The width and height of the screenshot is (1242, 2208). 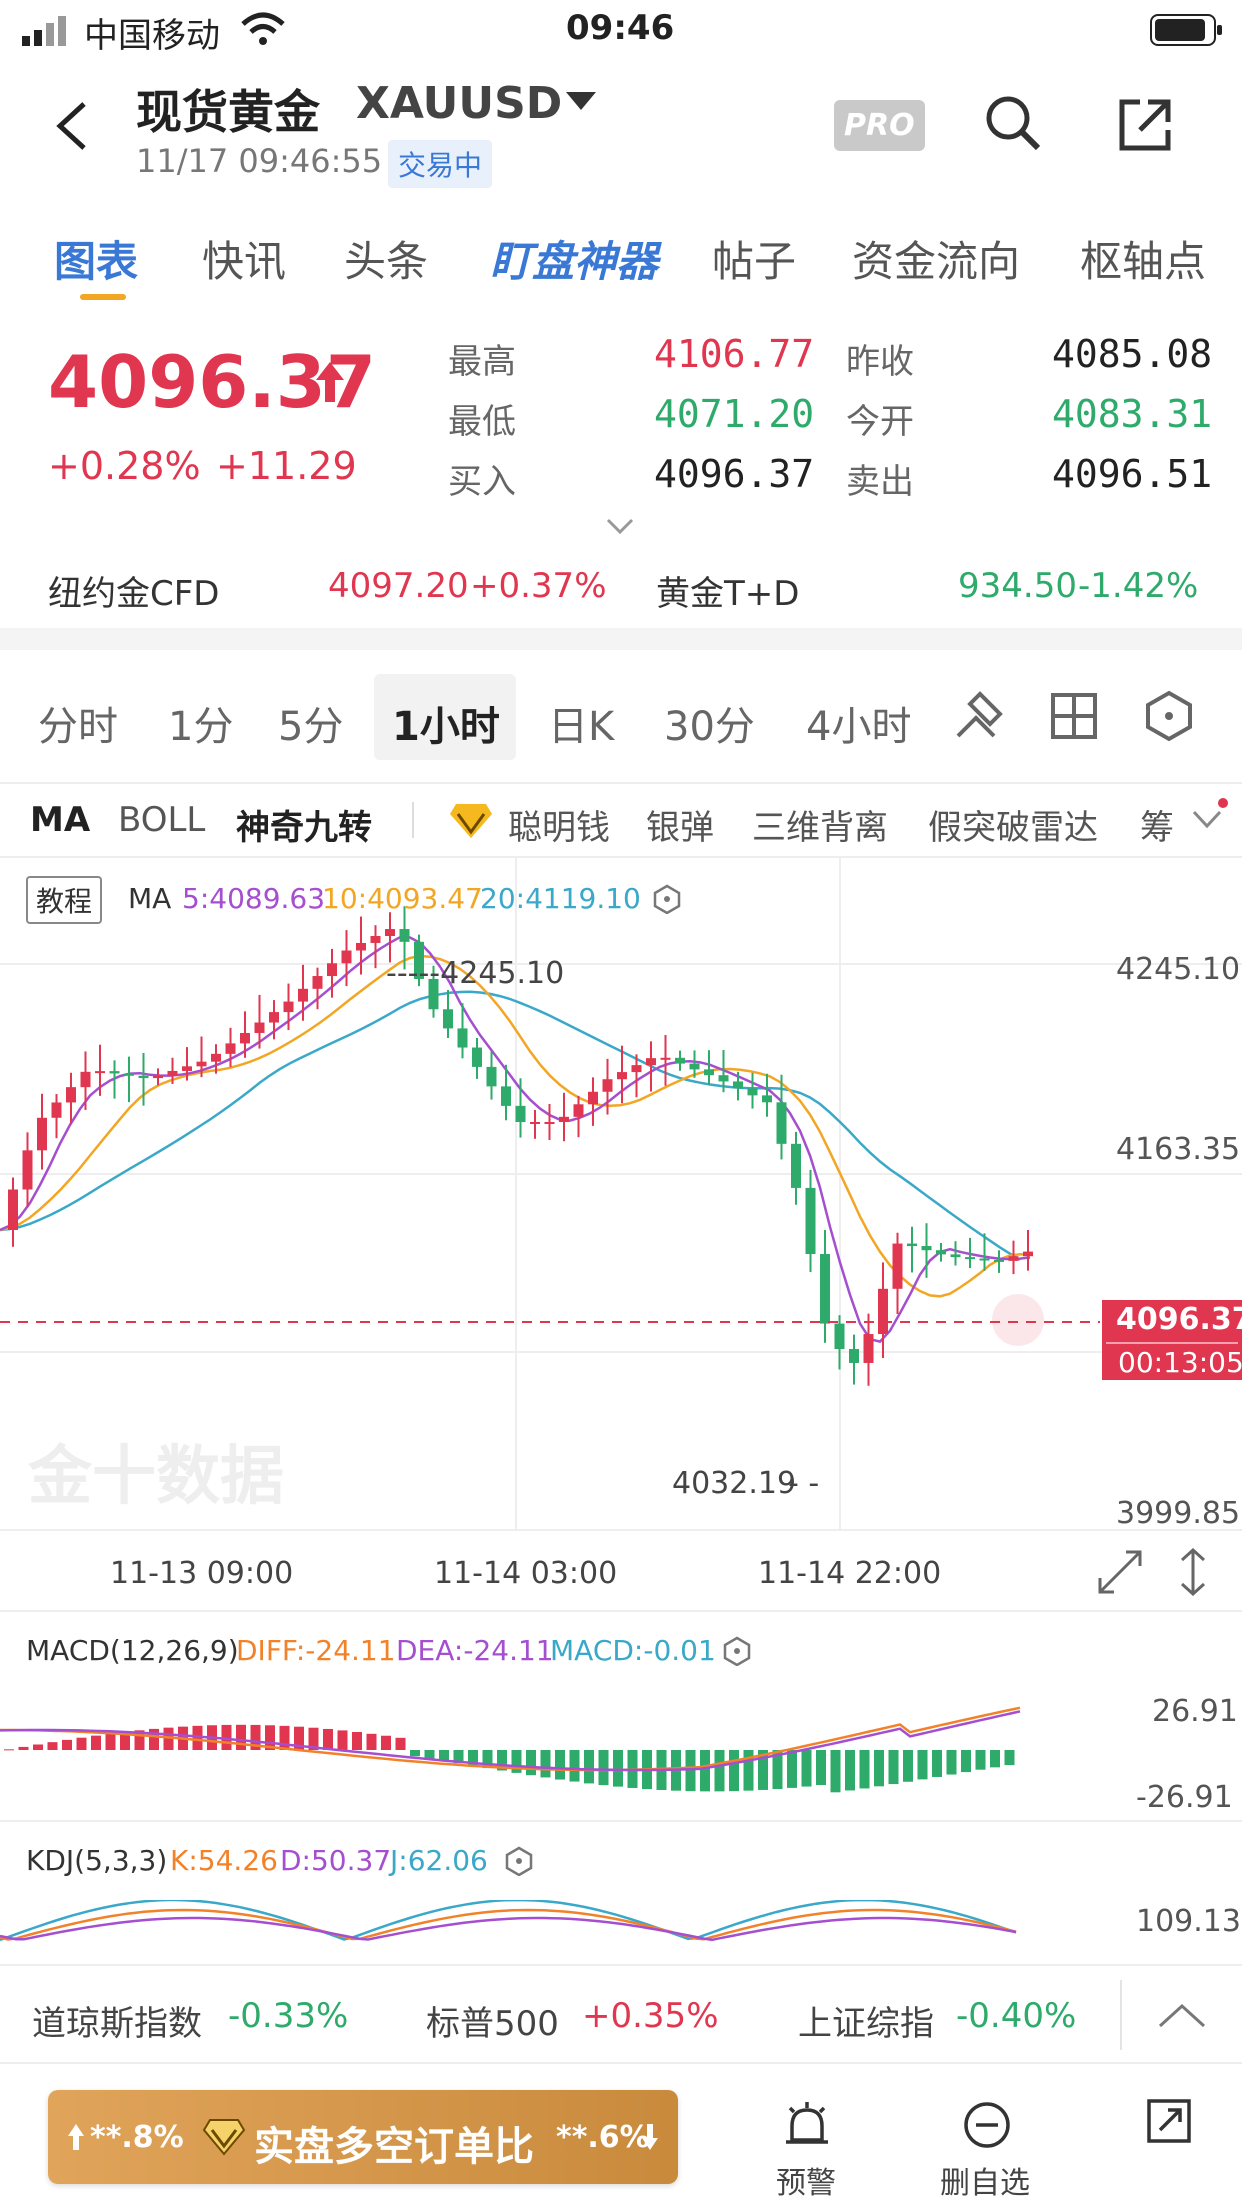 I want to click on change-pct: +0.28%, so click(x=124, y=466).